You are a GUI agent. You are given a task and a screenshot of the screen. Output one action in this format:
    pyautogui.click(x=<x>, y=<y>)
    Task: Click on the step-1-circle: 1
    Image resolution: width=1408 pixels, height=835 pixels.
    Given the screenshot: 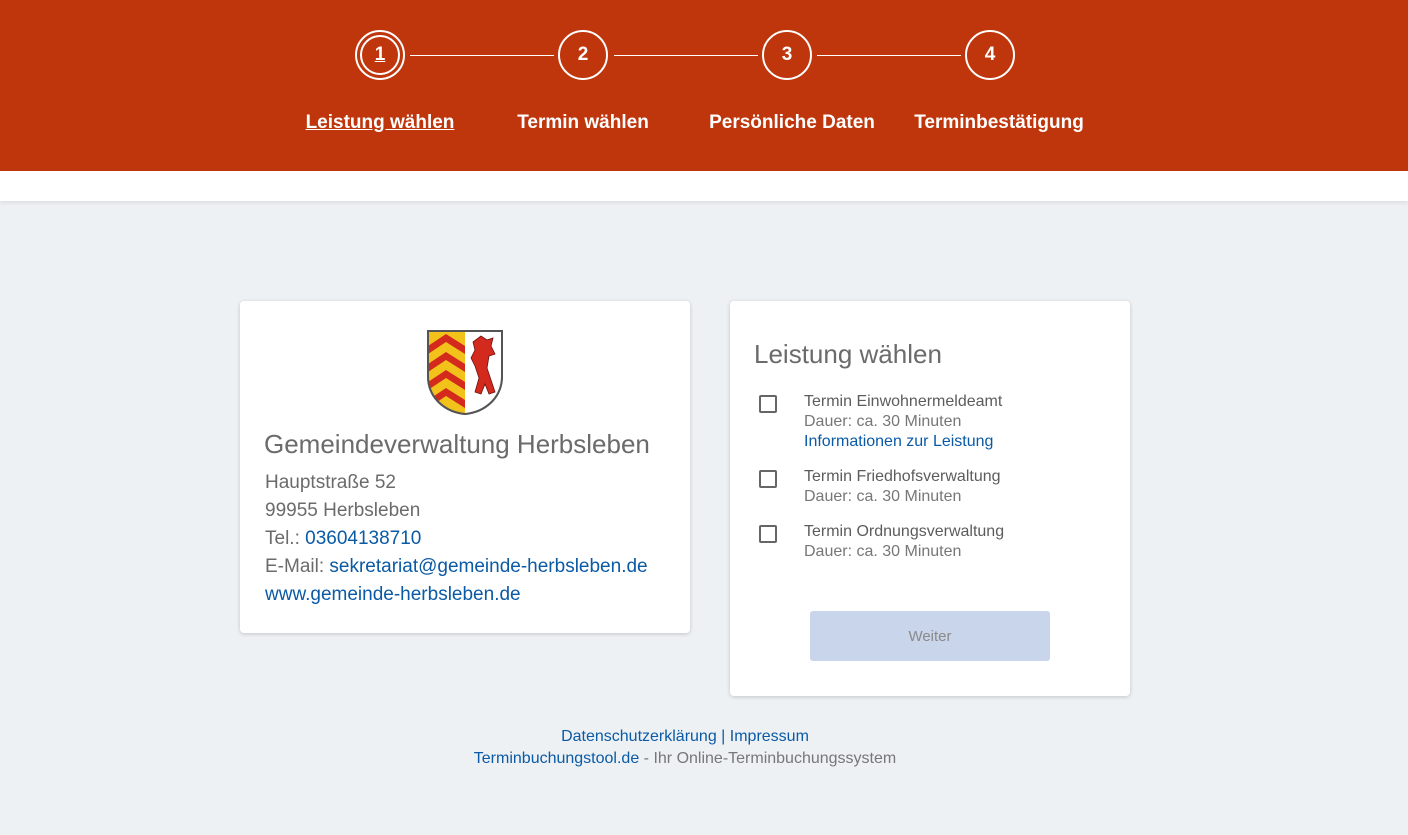 What is the action you would take?
    pyautogui.click(x=380, y=55)
    